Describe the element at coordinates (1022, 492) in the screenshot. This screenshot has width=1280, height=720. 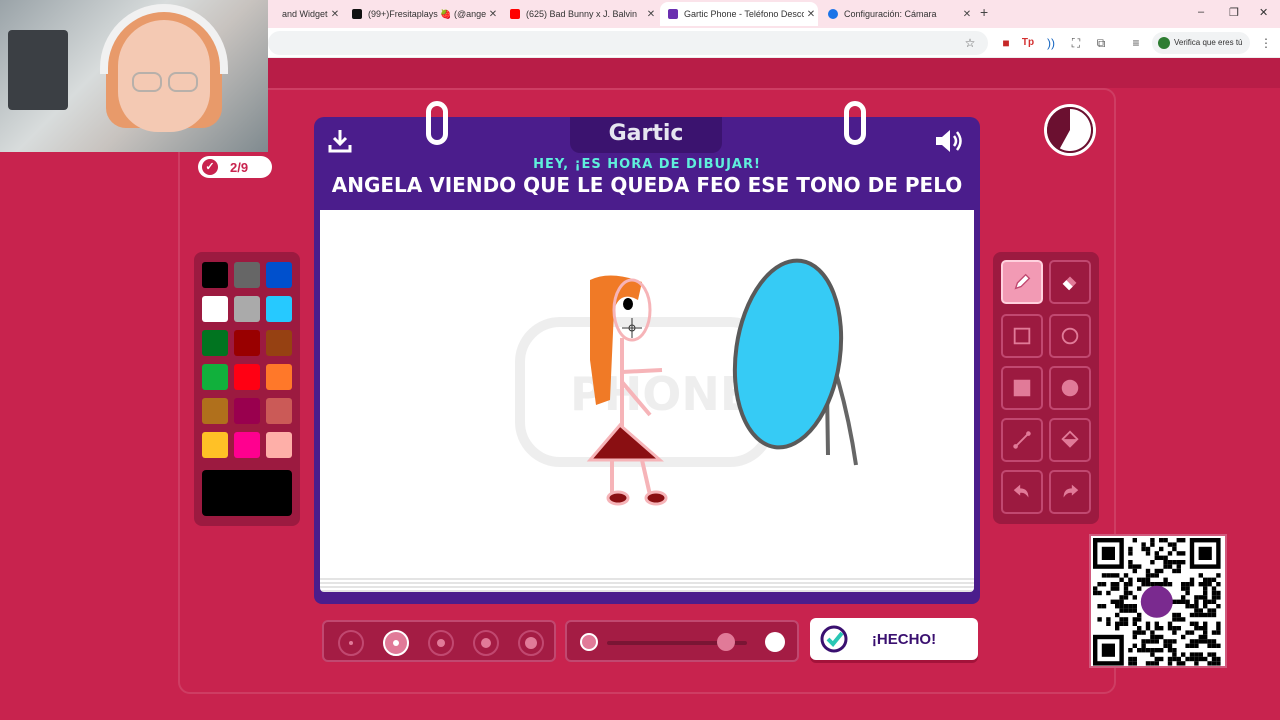
I see `undo-tool` at that location.